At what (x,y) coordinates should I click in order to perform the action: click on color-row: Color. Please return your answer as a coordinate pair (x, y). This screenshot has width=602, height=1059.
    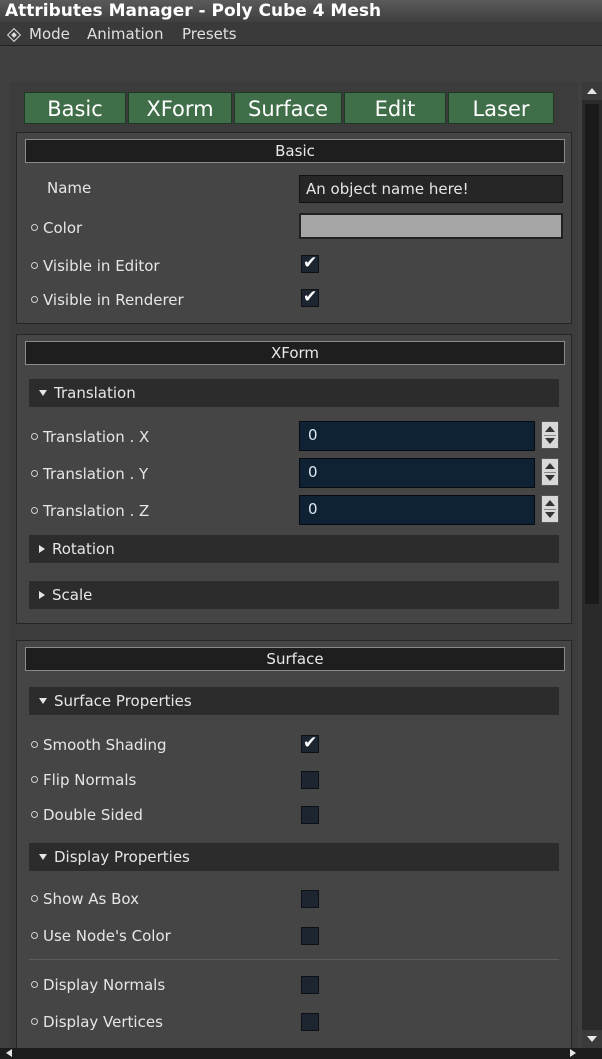
    Looking at the image, I should click on (56, 228).